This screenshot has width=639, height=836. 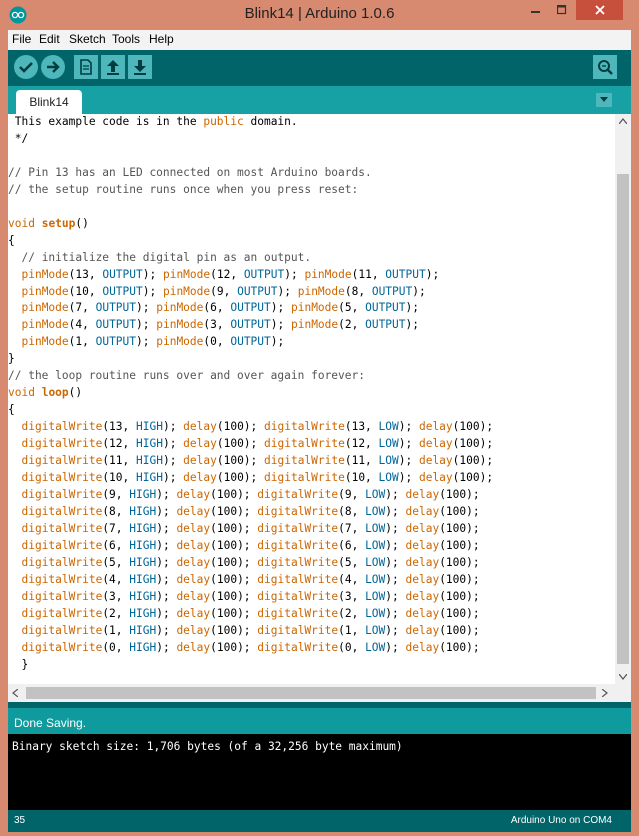 What do you see at coordinates (604, 100) in the screenshot?
I see `tab-menu-button` at bounding box center [604, 100].